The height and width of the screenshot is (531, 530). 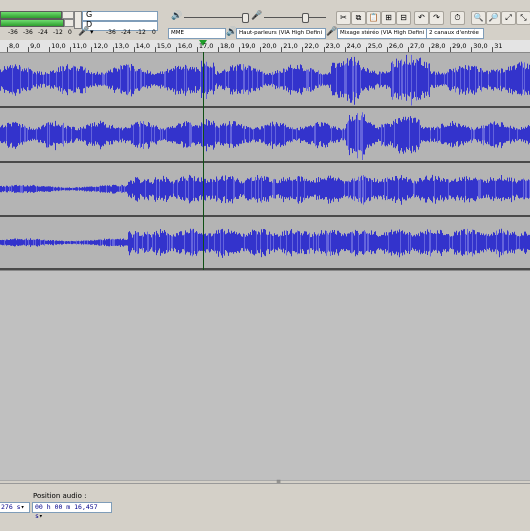 I want to click on playback-meter-right-bg, so click(x=69, y=23).